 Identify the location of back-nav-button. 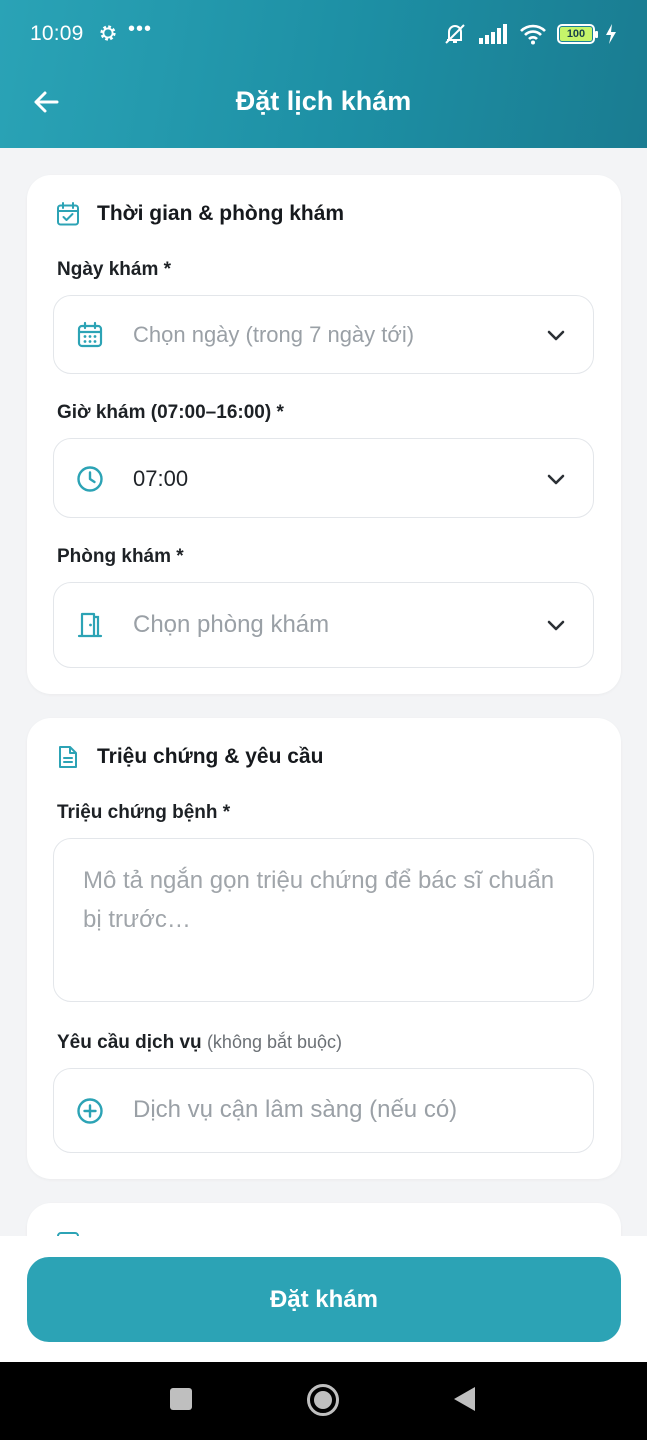
(464, 1399).